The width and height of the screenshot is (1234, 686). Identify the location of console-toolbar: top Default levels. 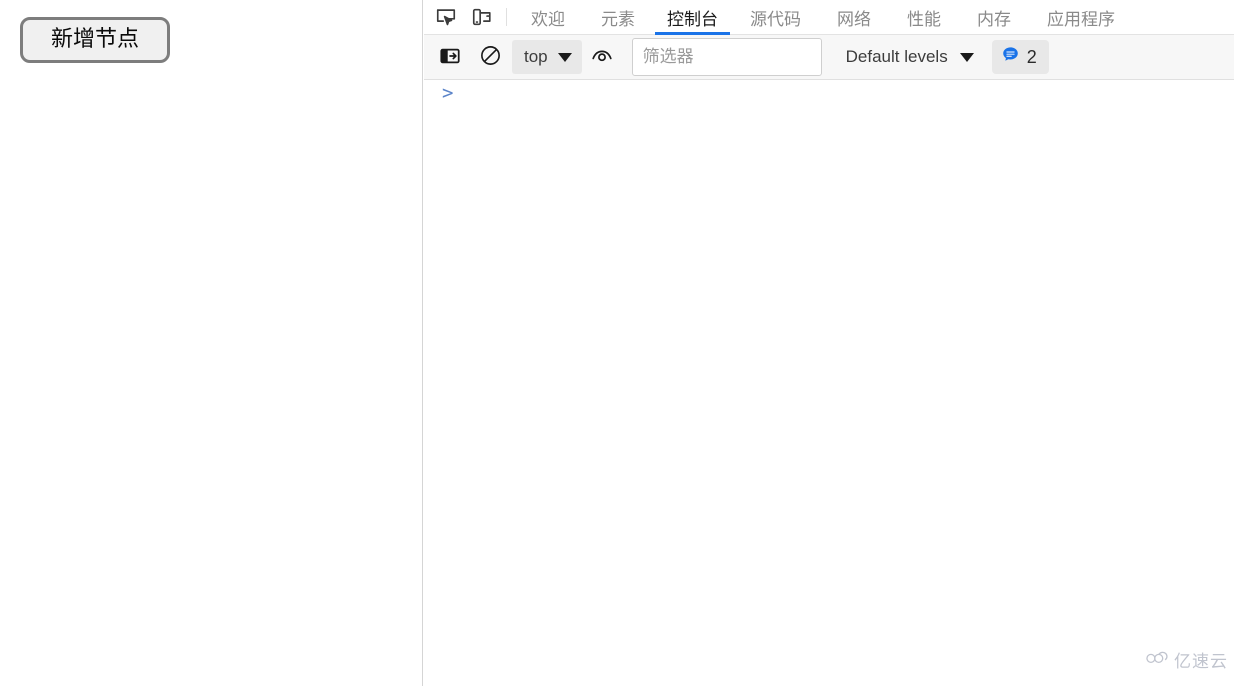
(829, 57).